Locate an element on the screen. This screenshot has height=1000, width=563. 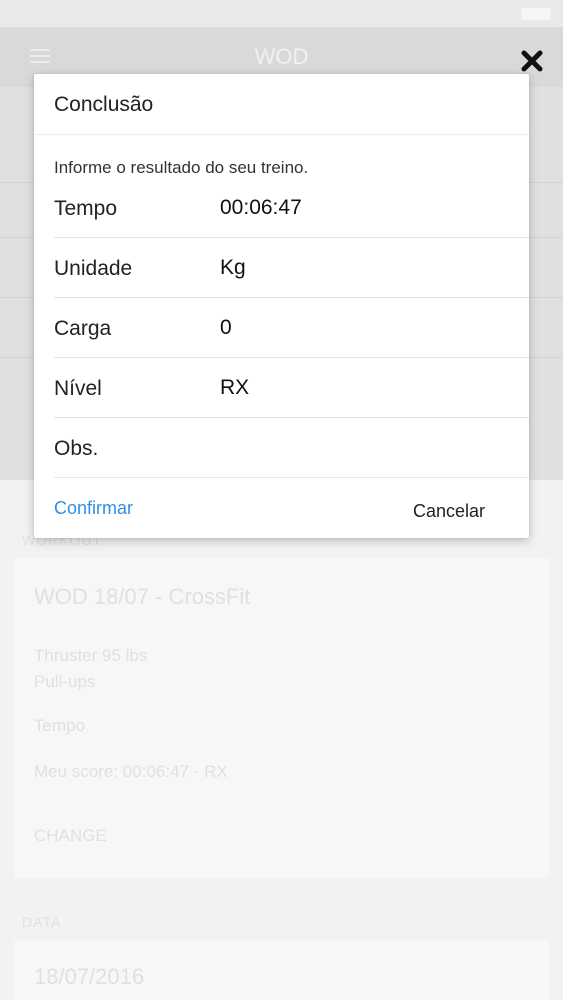
status-bar is located at coordinates (281, 13).